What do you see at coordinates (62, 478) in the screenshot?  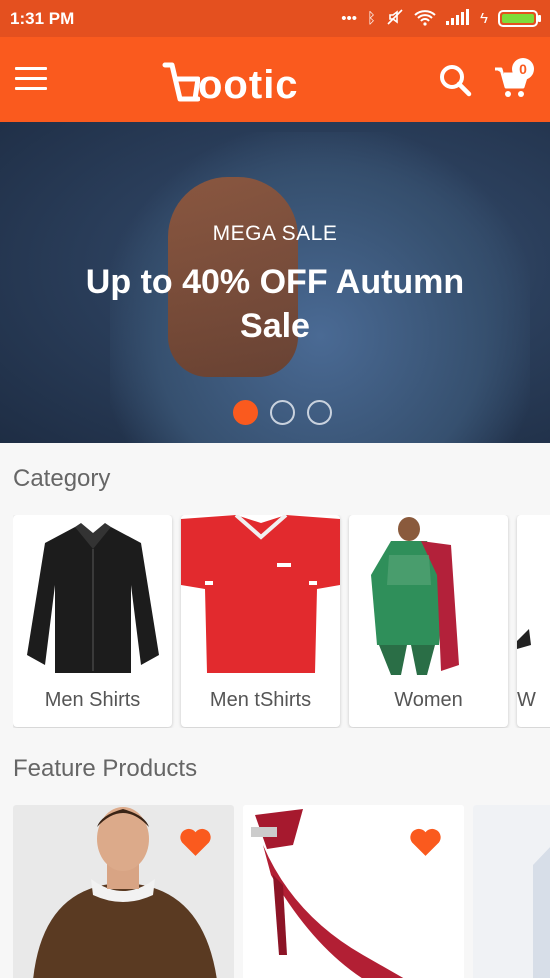 I see `category-heading: Category` at bounding box center [62, 478].